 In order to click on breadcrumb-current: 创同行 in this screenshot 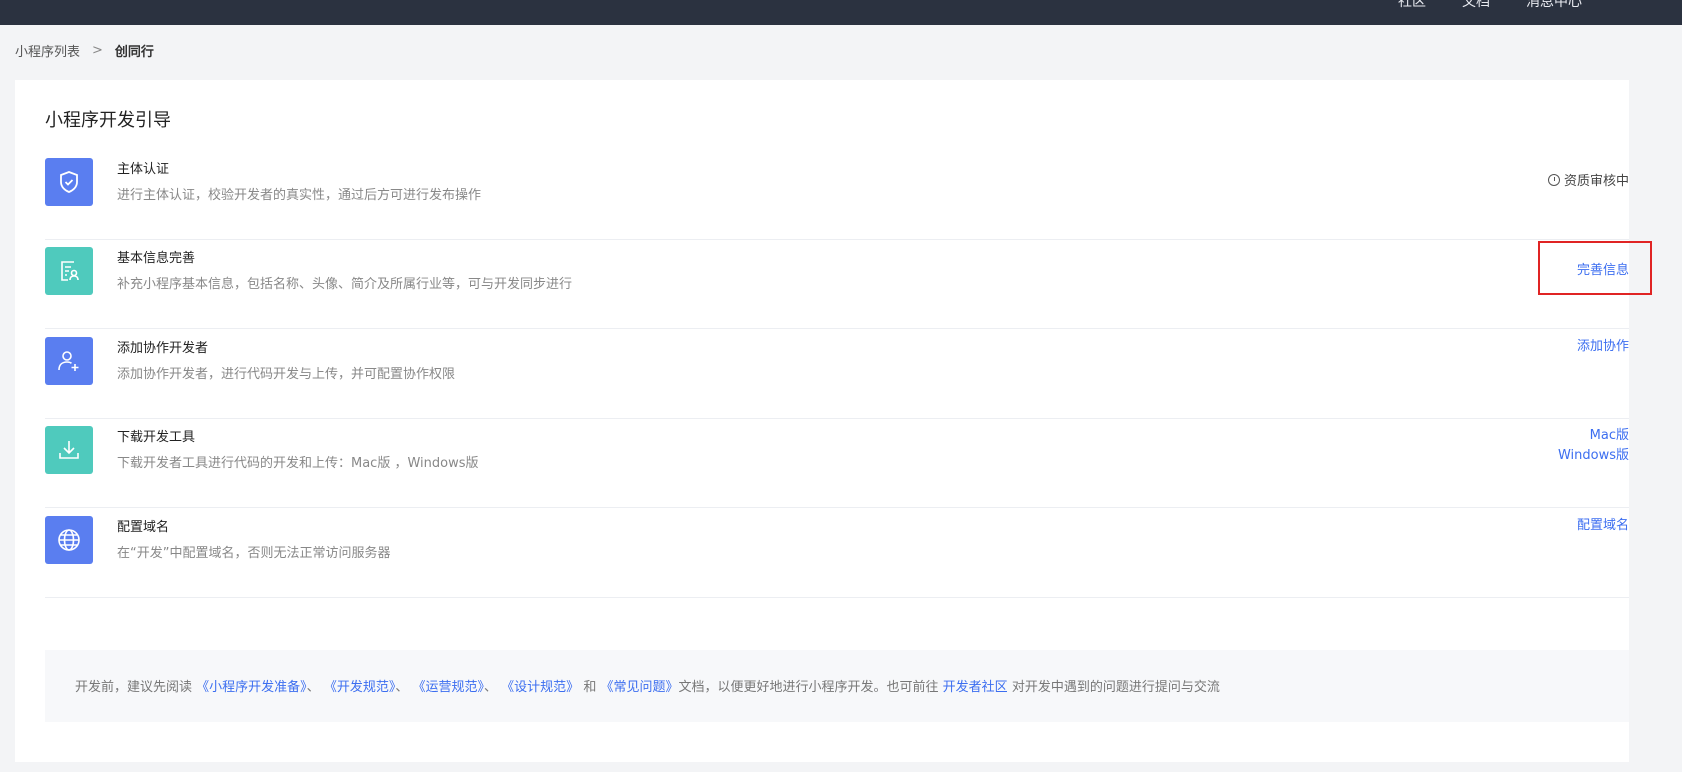, I will do `click(134, 52)`.